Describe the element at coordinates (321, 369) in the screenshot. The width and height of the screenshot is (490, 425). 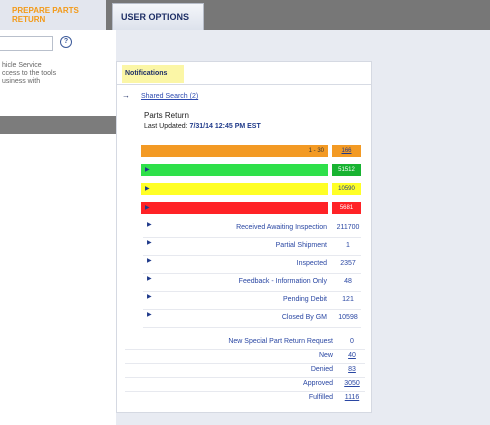
I see `special-return-label: Denied` at that location.